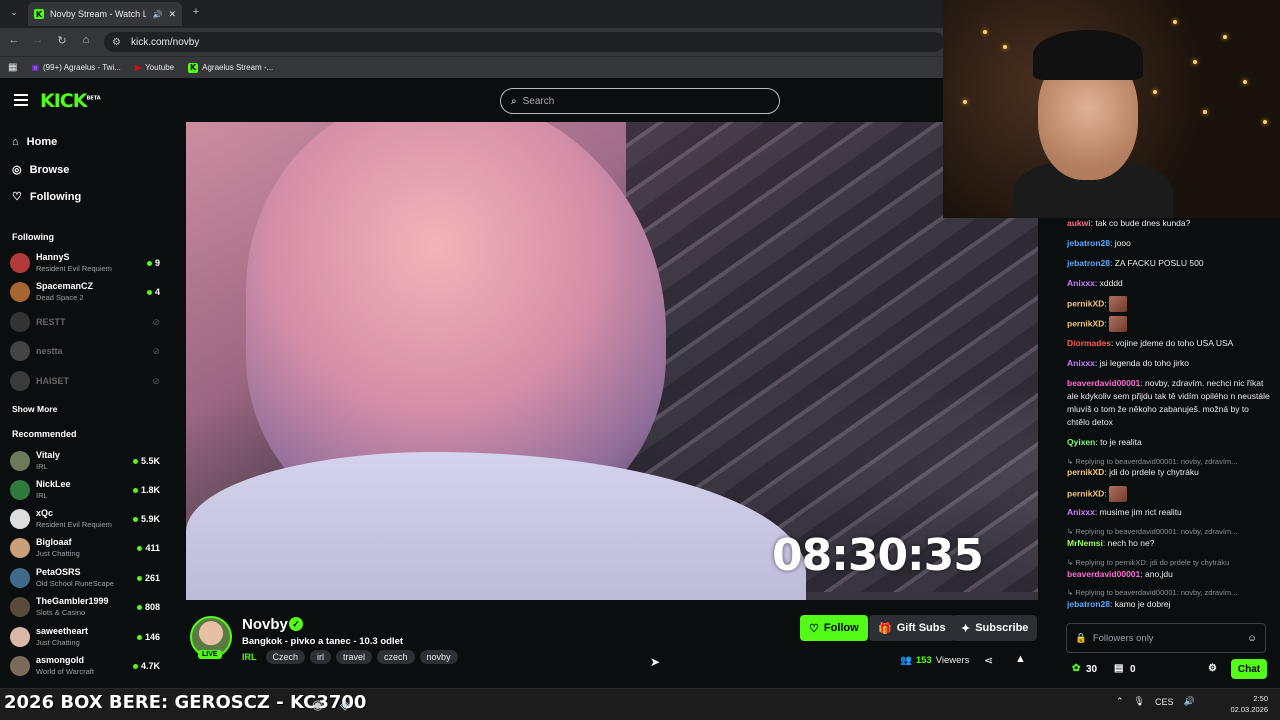 The height and width of the screenshot is (720, 1280). Describe the element at coordinates (14, 12) in the screenshot. I see `tab-list-icon: ⌄` at that location.